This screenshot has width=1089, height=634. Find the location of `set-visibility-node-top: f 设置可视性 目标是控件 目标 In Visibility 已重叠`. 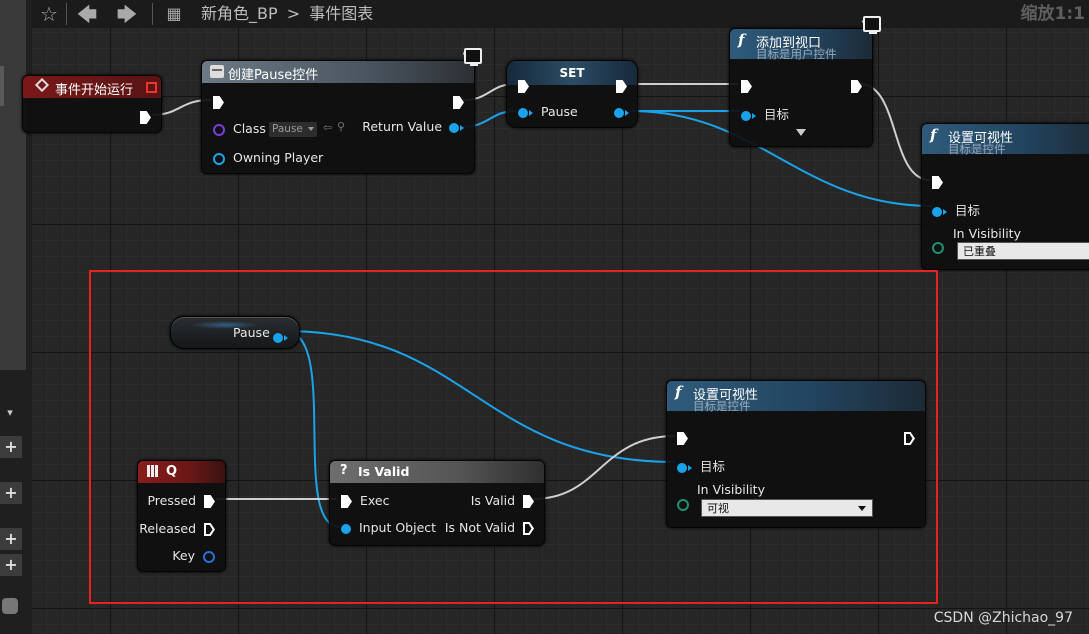

set-visibility-node-top: f 设置可视性 目标是控件 目标 In Visibility 已重叠 is located at coordinates (1005, 196).